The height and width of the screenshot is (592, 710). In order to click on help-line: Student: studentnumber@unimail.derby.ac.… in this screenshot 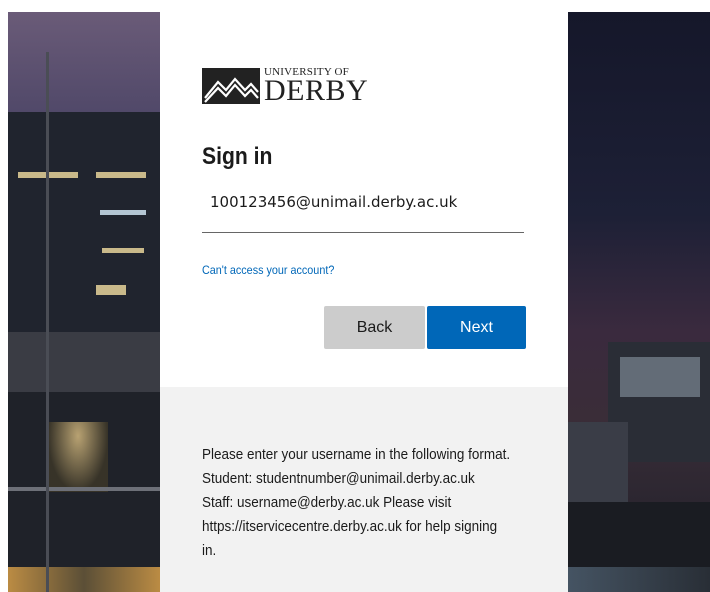, I will do `click(338, 479)`.